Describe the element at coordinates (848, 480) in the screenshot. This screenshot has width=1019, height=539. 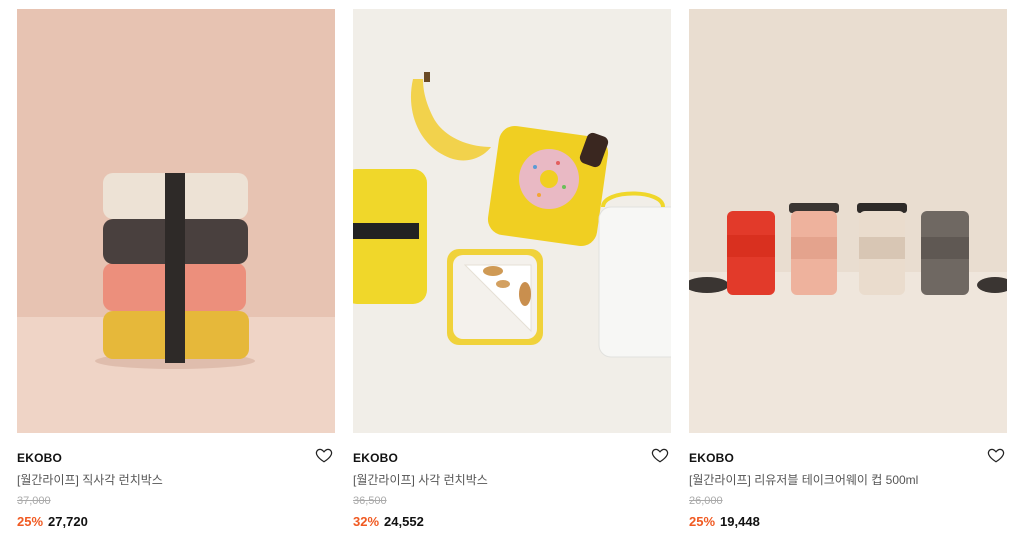
I see `product-title: [월간라이프] 리유저블 테이크어웨이 컵 500ml` at that location.